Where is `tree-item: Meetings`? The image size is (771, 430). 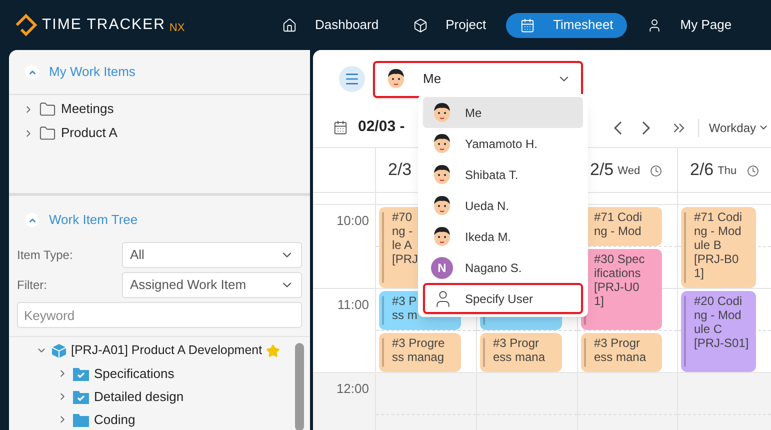 tree-item: Meetings is located at coordinates (159, 109).